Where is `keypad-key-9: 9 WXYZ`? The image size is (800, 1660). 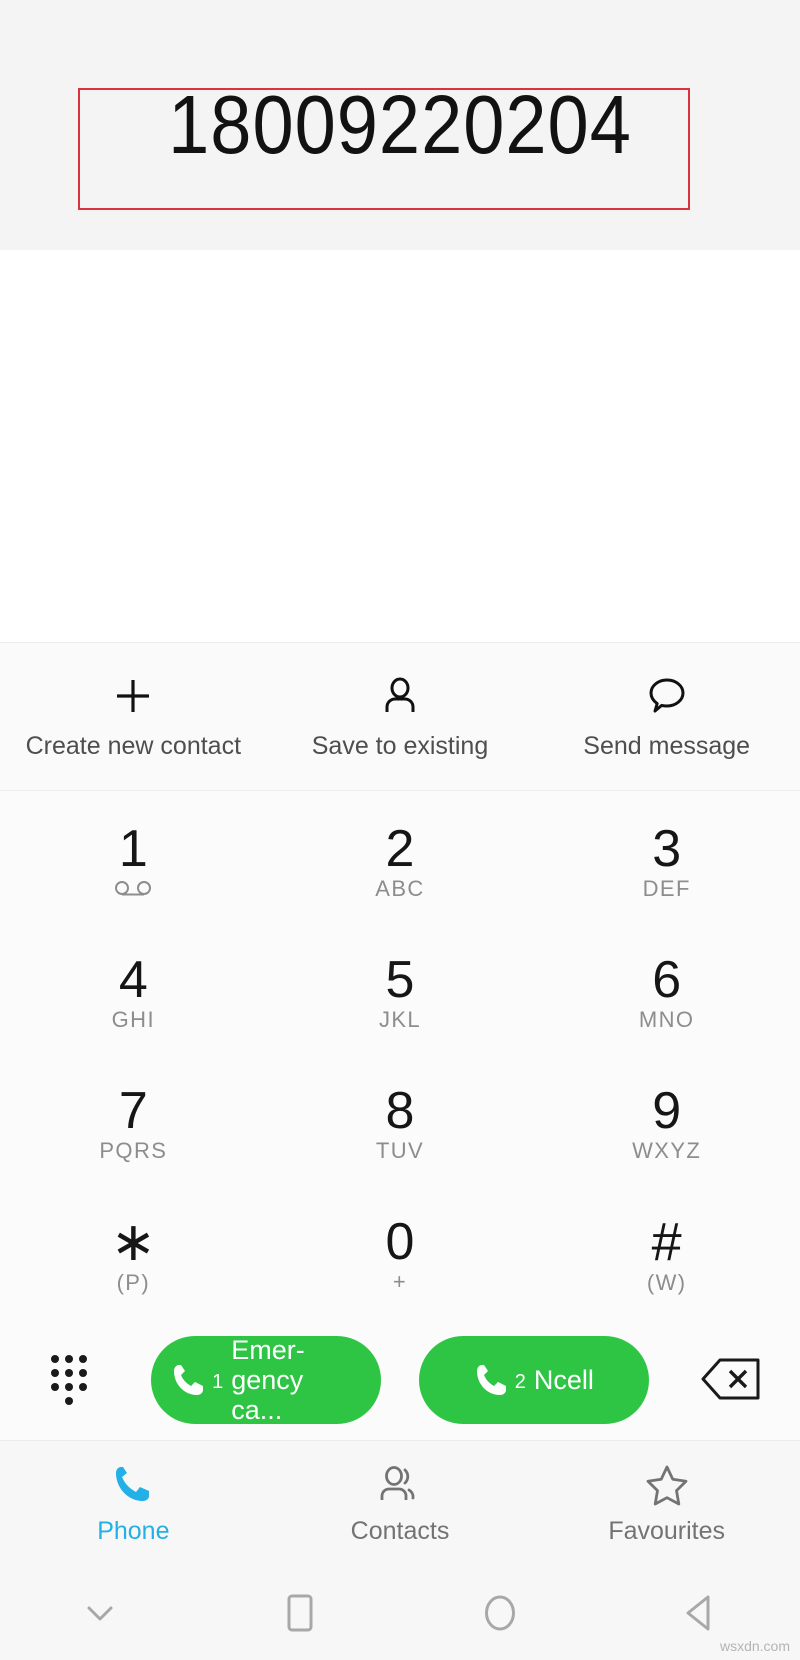 keypad-key-9: 9 WXYZ is located at coordinates (666, 1124).